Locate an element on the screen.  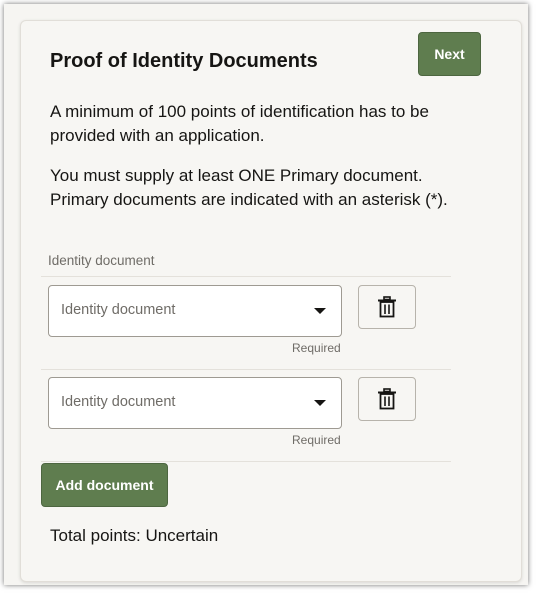
identity-document-select-1: Identity document is located at coordinates (195, 311).